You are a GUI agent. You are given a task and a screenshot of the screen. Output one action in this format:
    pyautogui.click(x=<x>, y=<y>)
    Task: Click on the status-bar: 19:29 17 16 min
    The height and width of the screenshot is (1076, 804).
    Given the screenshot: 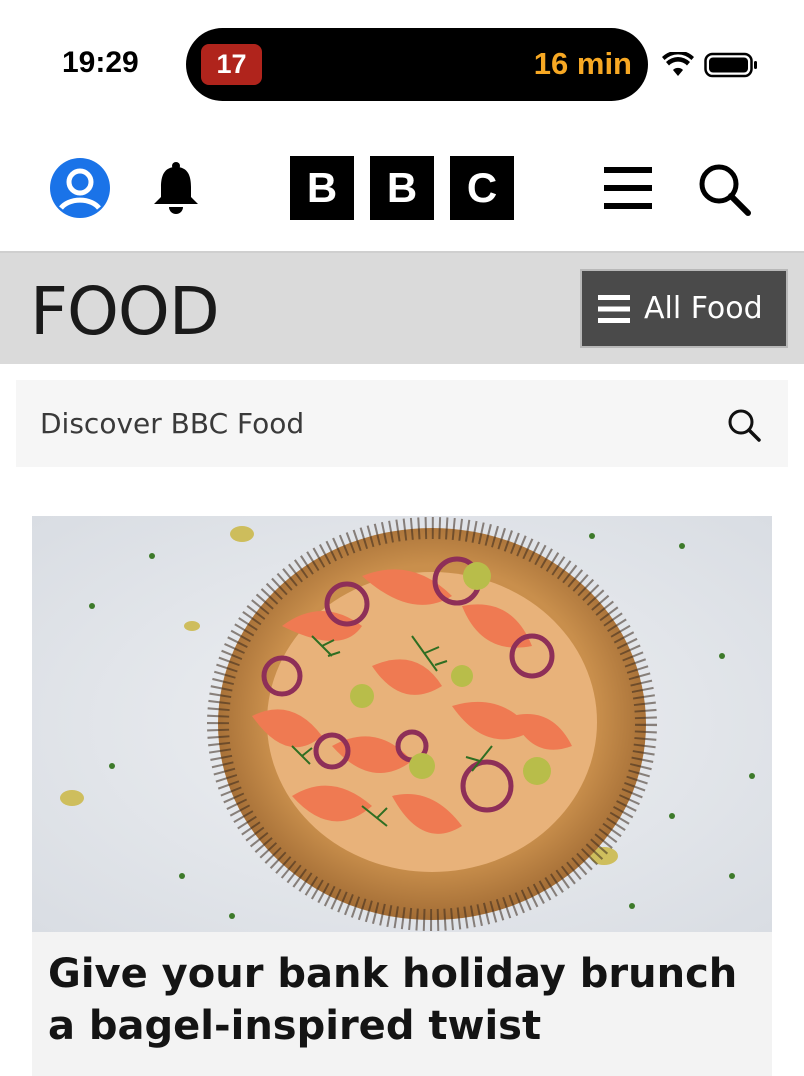 What is the action you would take?
    pyautogui.click(x=402, y=62)
    